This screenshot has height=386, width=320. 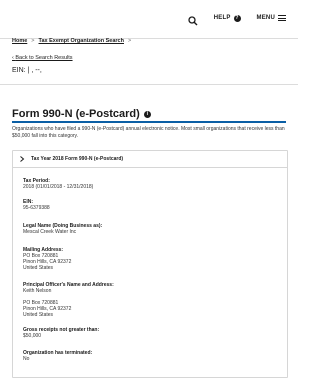 I want to click on info-icon: i, so click(x=147, y=114).